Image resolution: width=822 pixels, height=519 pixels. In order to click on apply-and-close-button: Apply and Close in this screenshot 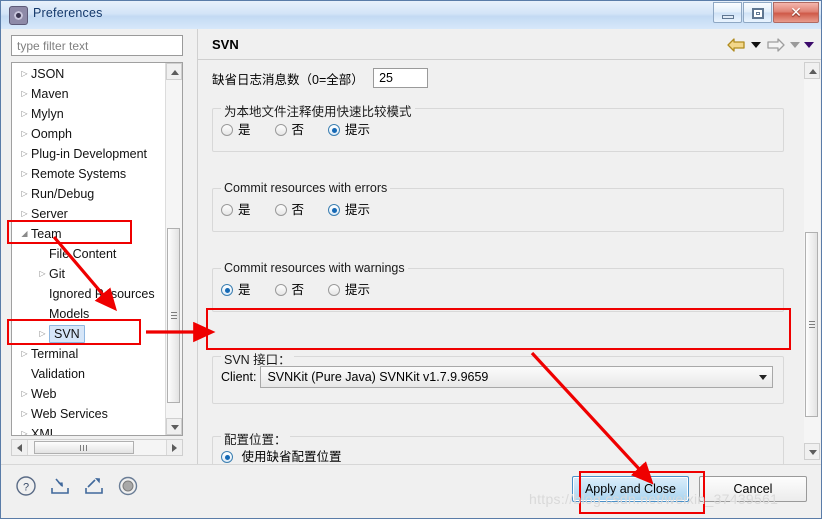, I will do `click(630, 489)`.